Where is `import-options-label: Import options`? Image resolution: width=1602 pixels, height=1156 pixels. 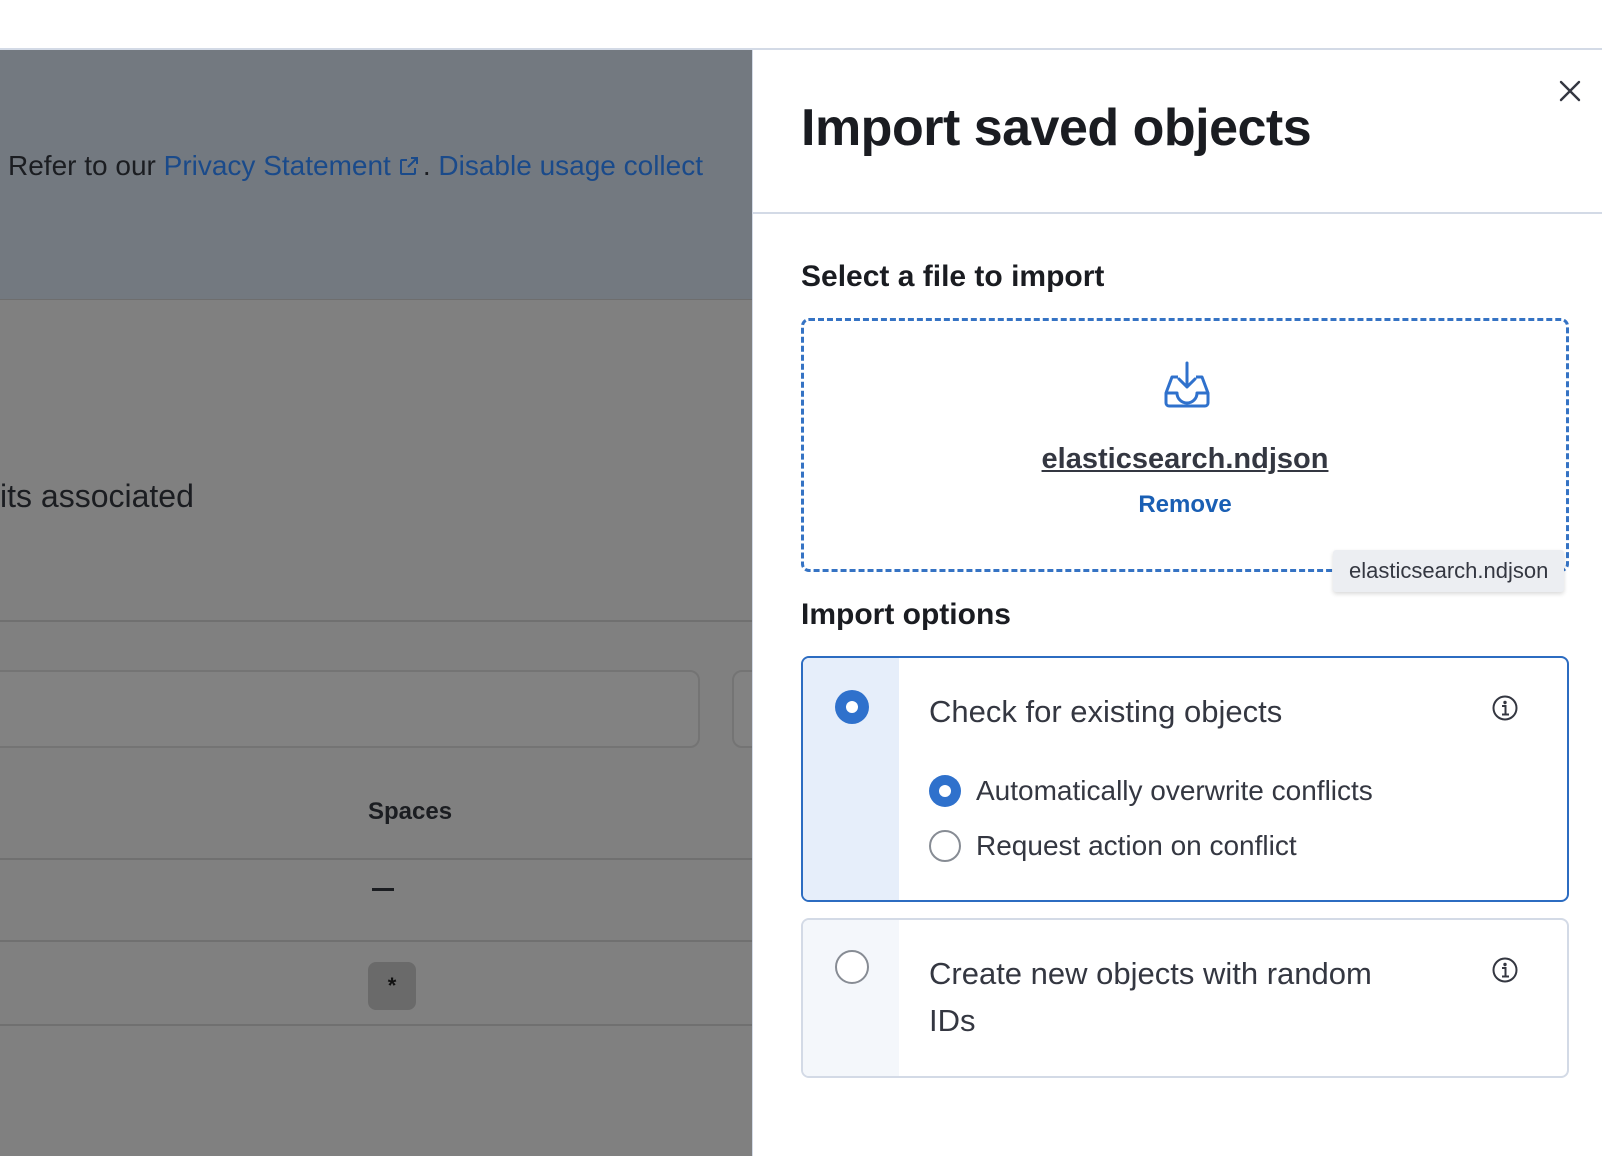 import-options-label: Import options is located at coordinates (906, 614).